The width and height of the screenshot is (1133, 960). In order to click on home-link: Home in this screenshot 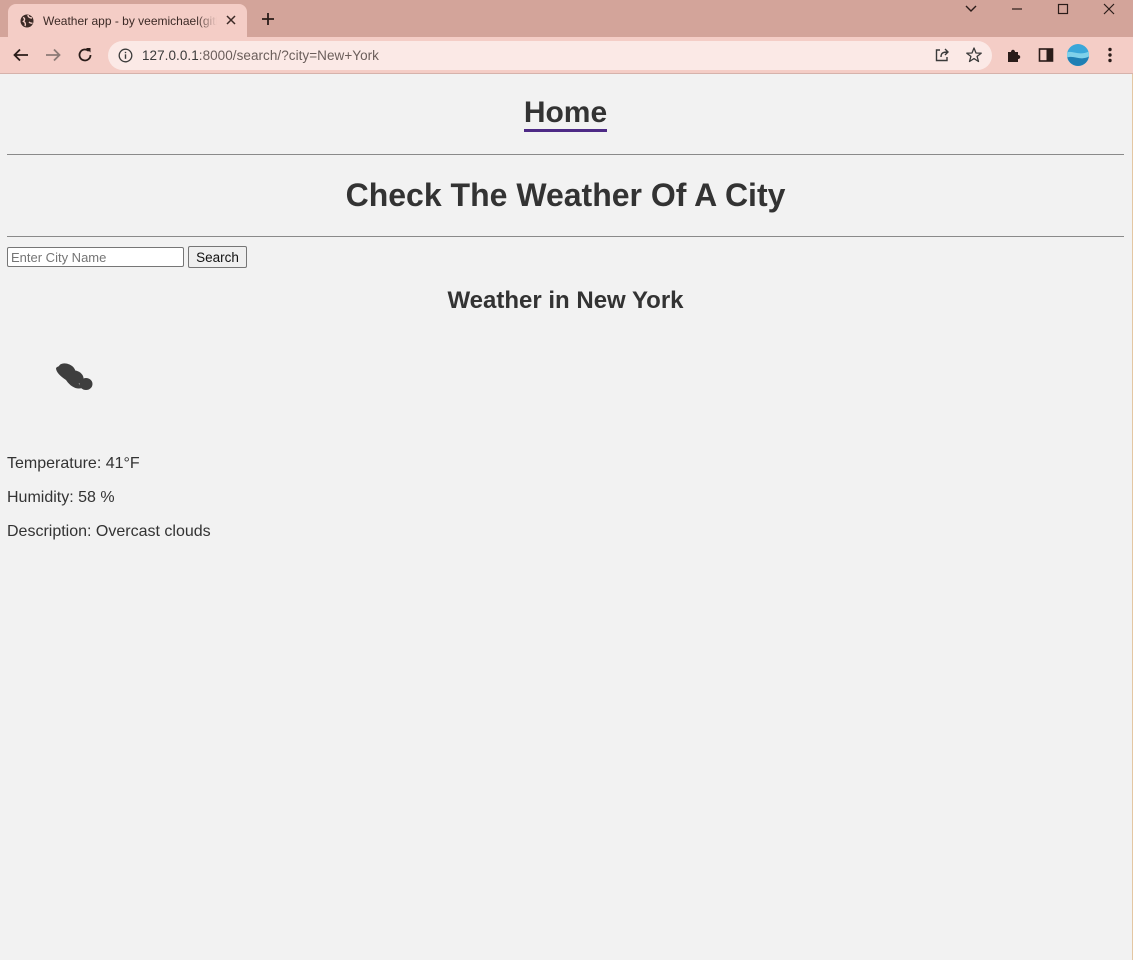, I will do `click(565, 114)`.